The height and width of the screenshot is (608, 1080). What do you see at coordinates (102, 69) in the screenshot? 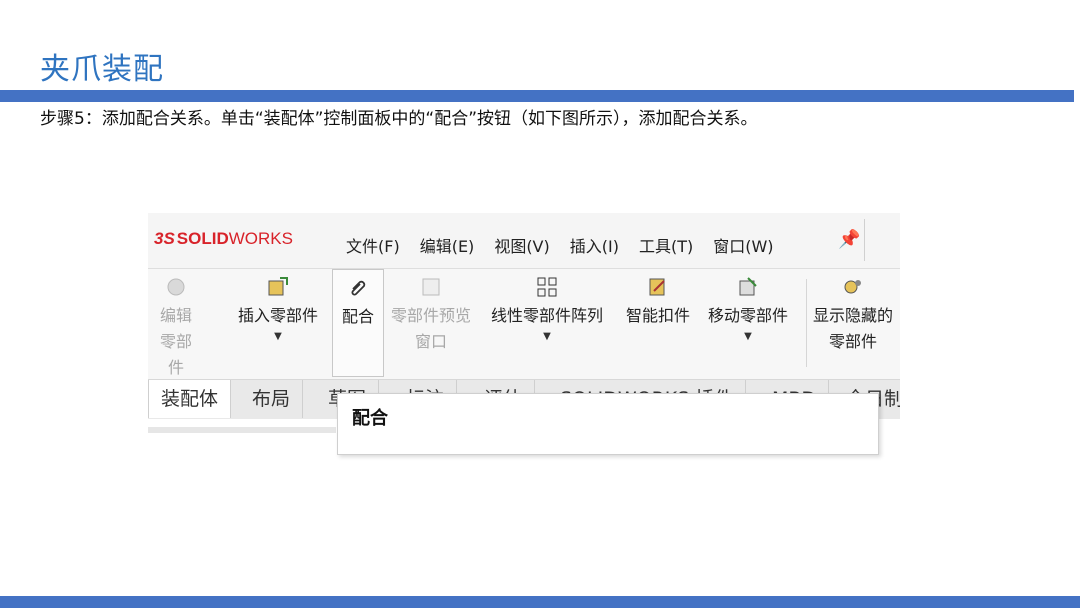
I see `slide-title: 夹爪装配` at bounding box center [102, 69].